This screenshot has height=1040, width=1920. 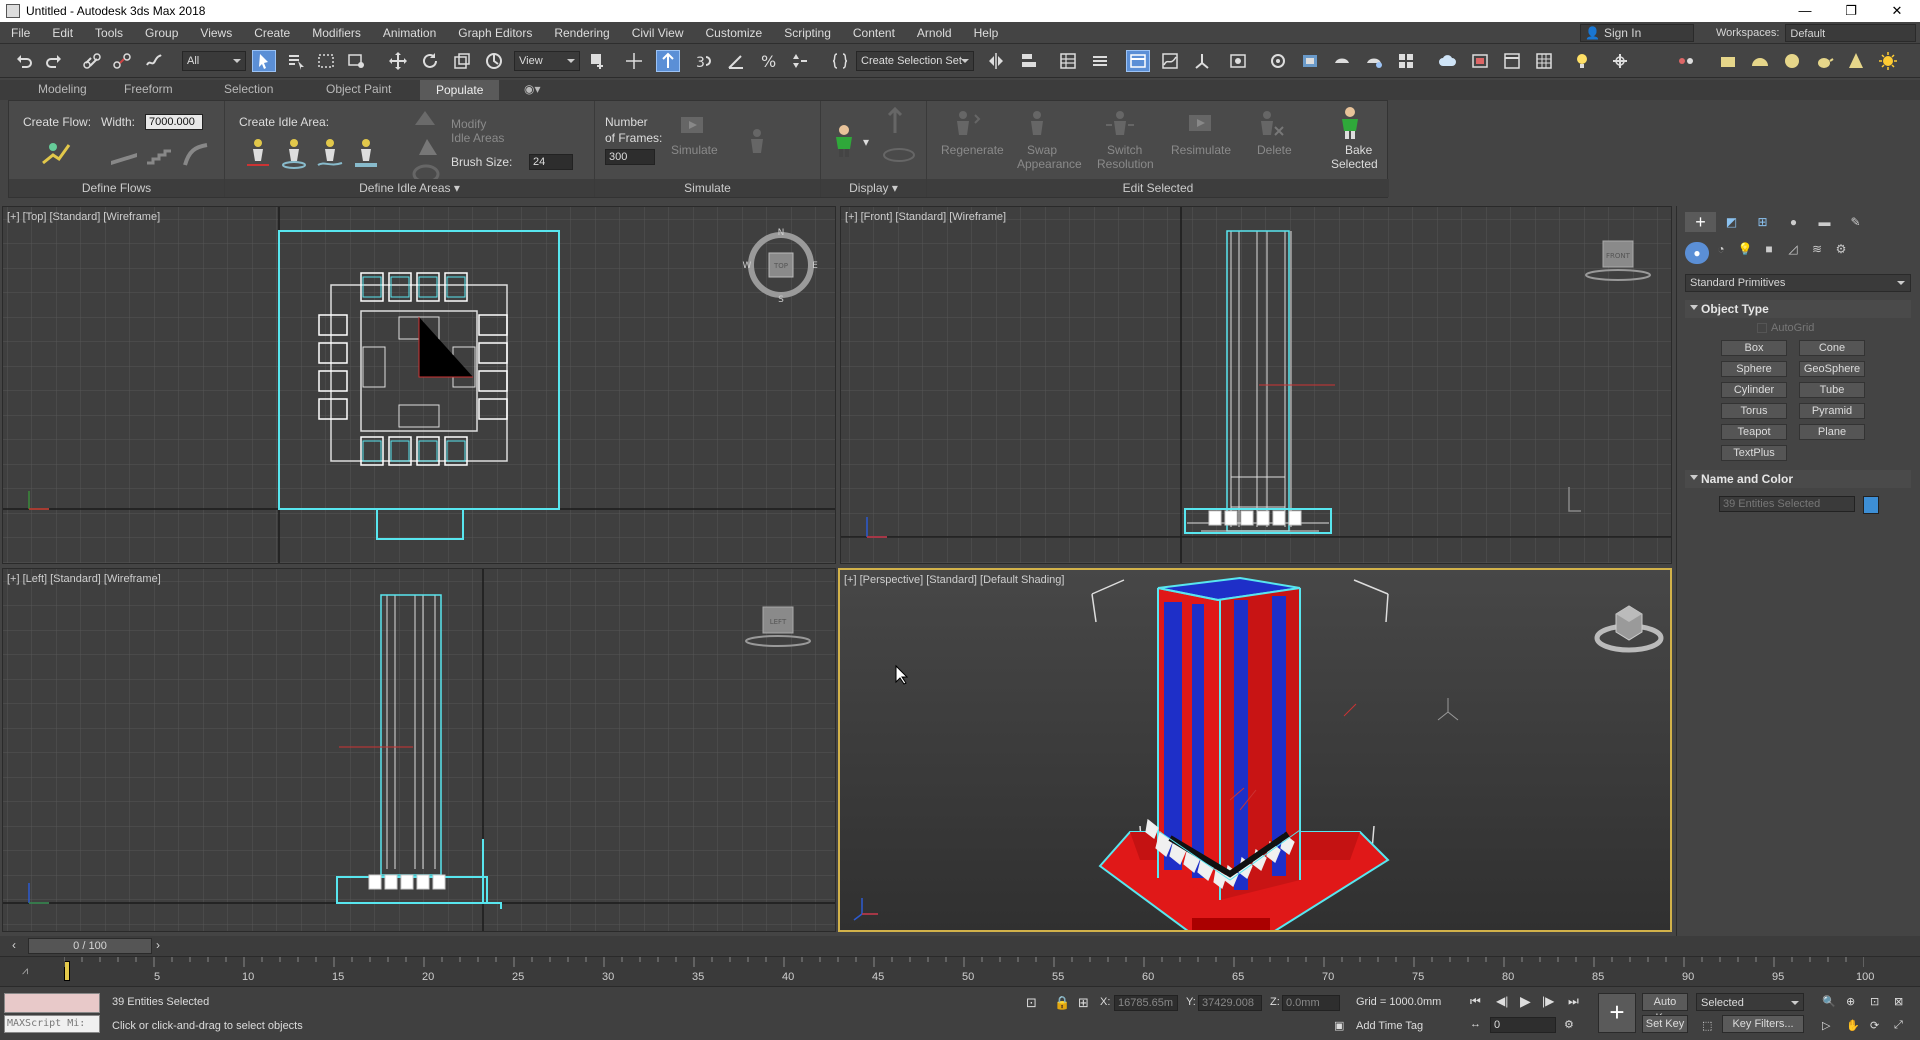 I want to click on width-input: 7000.000, so click(x=174, y=122).